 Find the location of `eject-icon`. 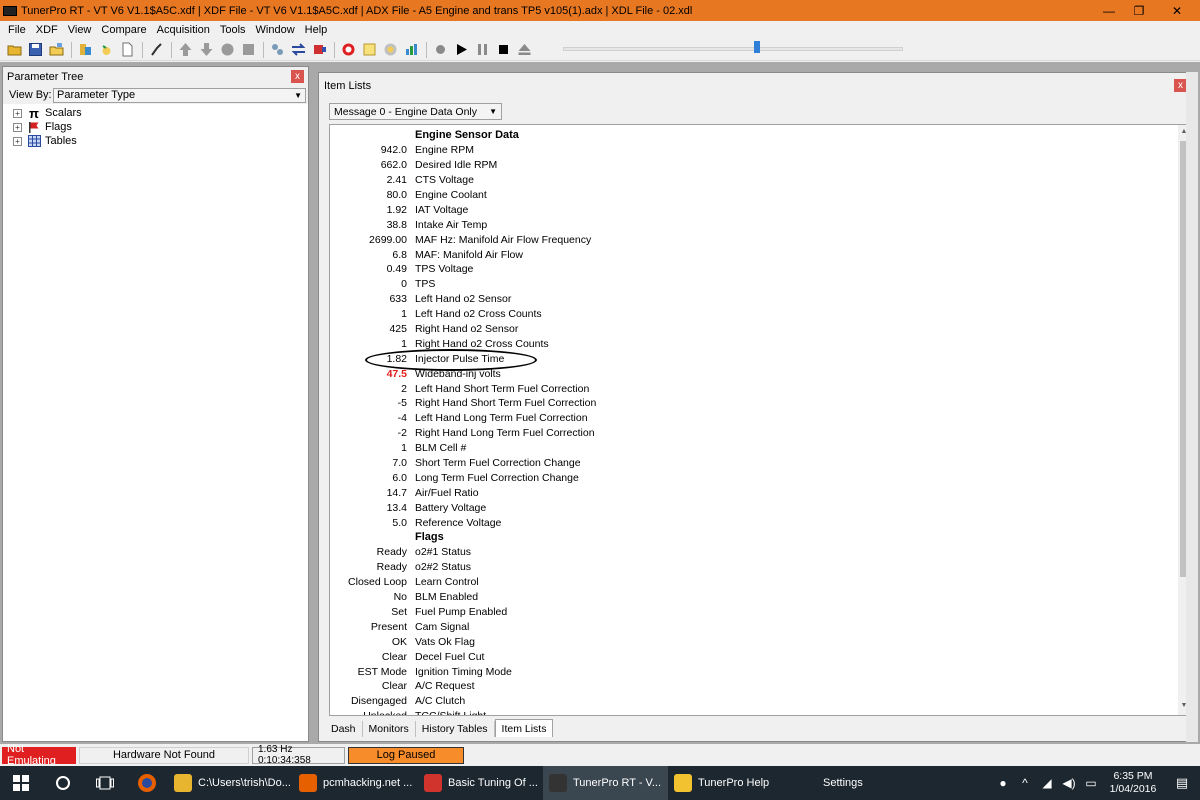

eject-icon is located at coordinates (524, 50).